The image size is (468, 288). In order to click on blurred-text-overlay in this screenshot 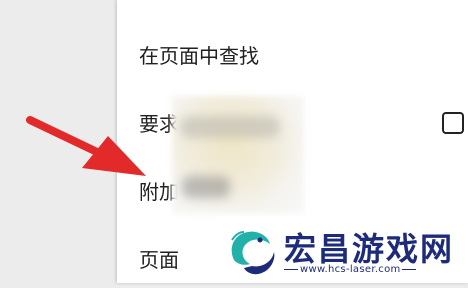, I will do `click(206, 187)`.